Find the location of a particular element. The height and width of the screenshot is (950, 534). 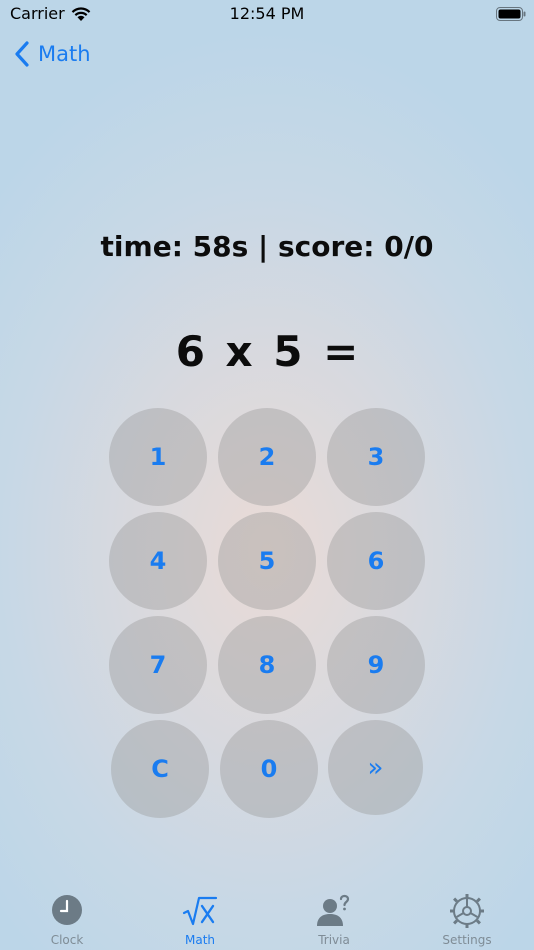

key-8: 8 is located at coordinates (267, 665).